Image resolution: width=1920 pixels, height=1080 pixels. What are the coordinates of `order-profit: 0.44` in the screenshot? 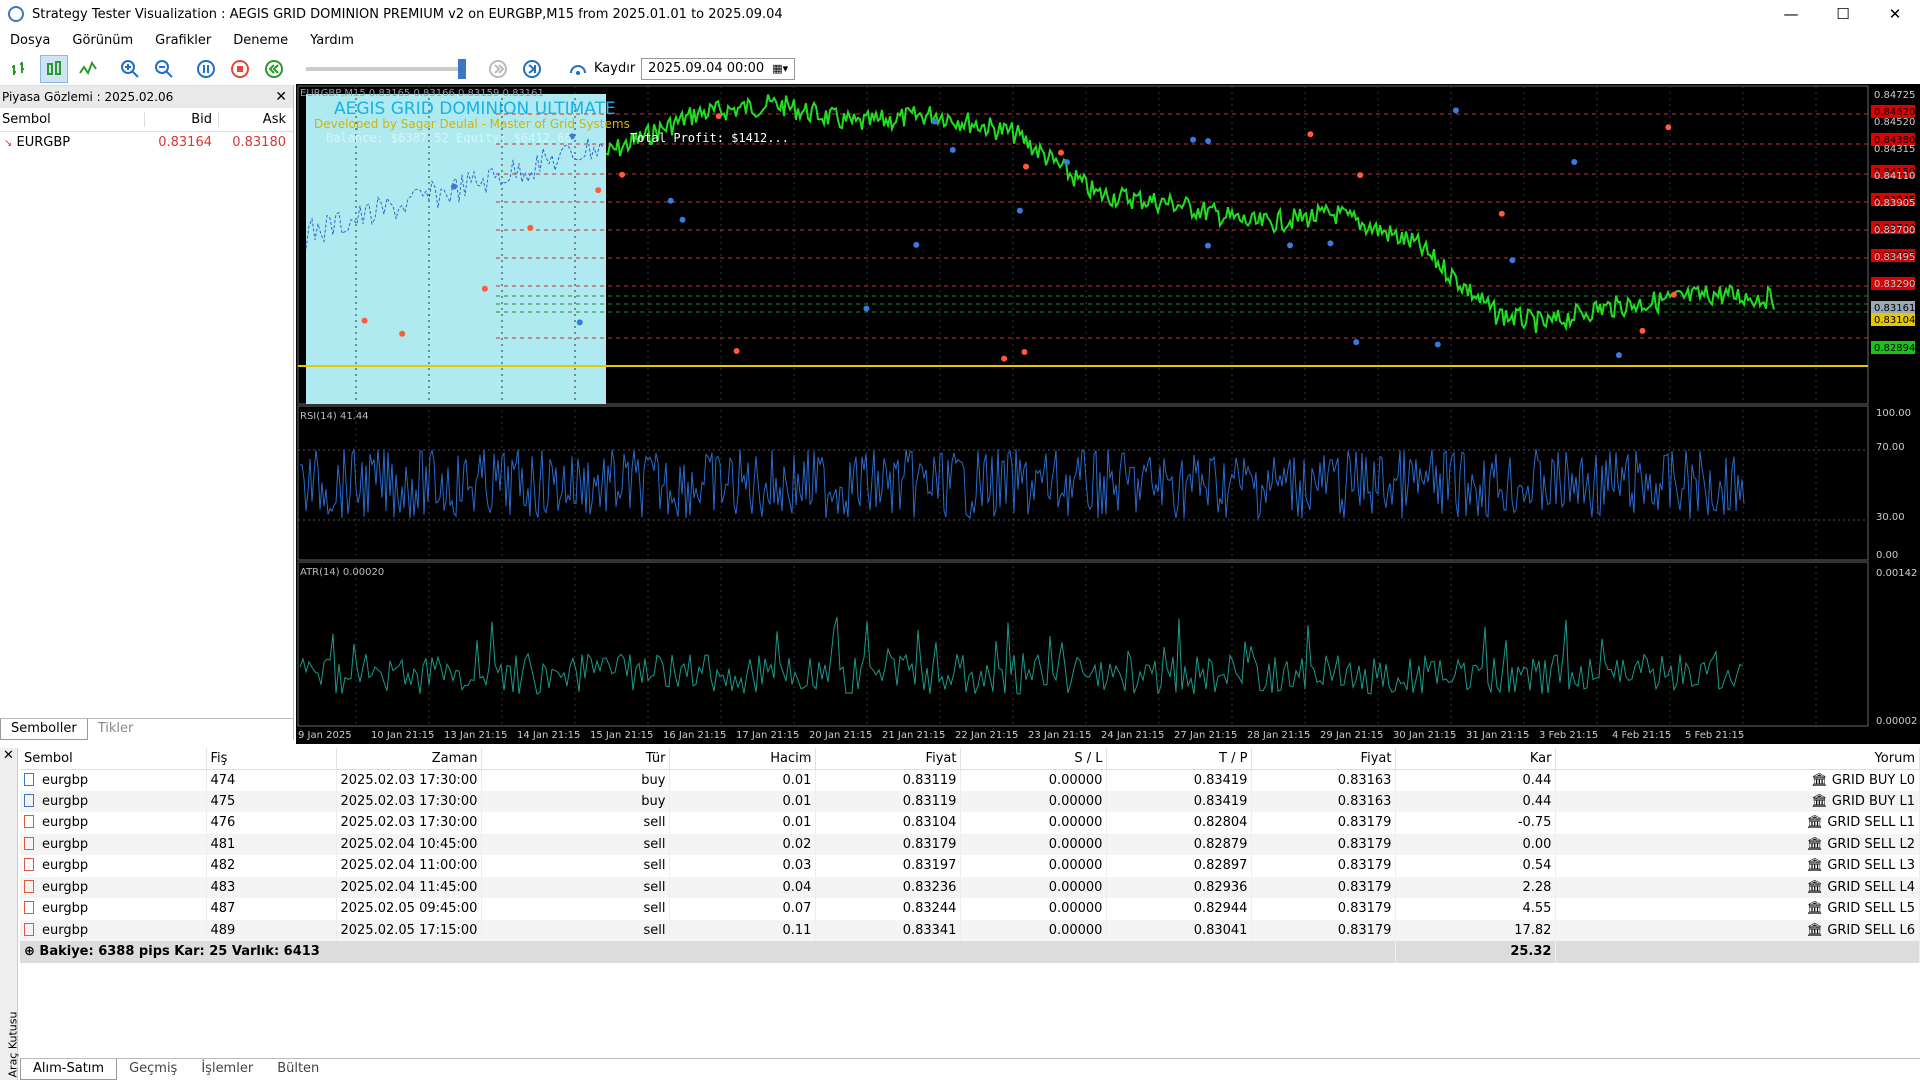 It's located at (1476, 780).